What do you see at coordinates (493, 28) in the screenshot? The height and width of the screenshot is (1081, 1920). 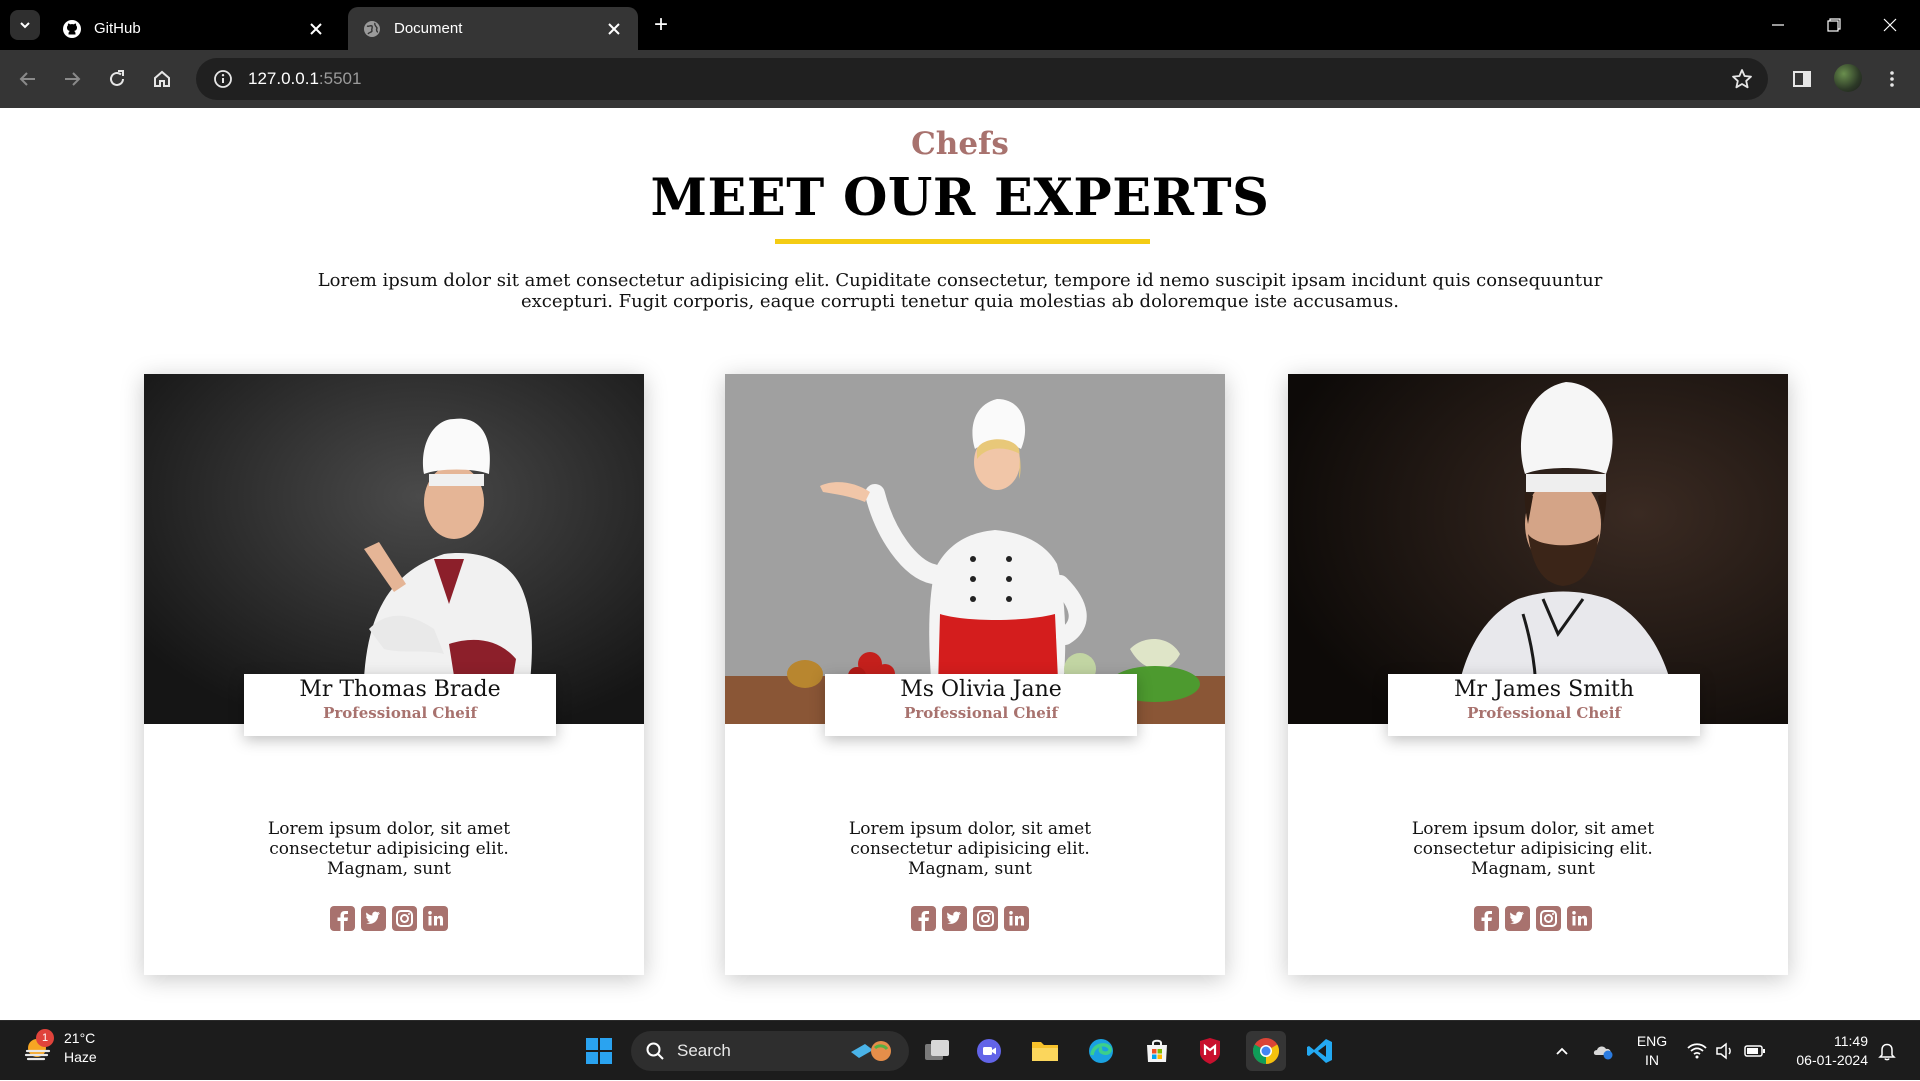 I see `tab-document: Document` at bounding box center [493, 28].